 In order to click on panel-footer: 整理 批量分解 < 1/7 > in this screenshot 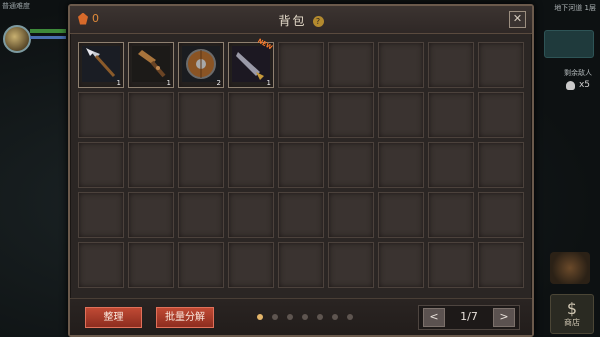, I will do `click(301, 316)`.